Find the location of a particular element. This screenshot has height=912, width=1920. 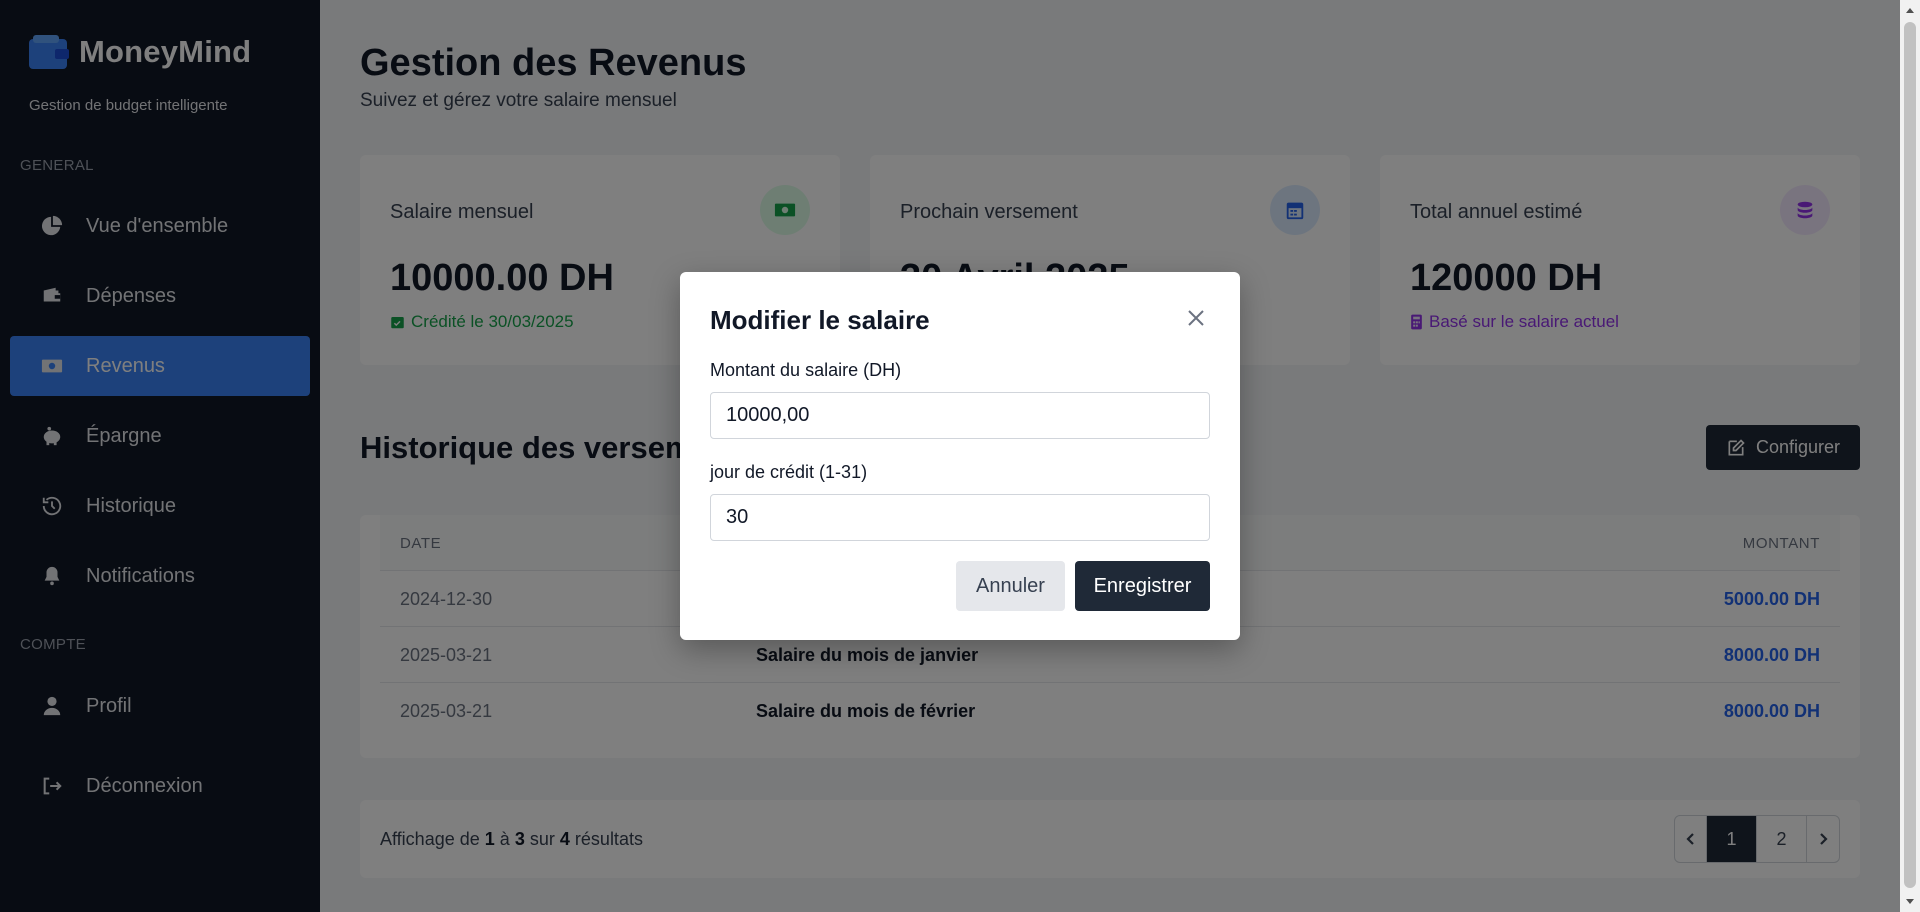

scroll-down-icon is located at coordinates (1910, 901).